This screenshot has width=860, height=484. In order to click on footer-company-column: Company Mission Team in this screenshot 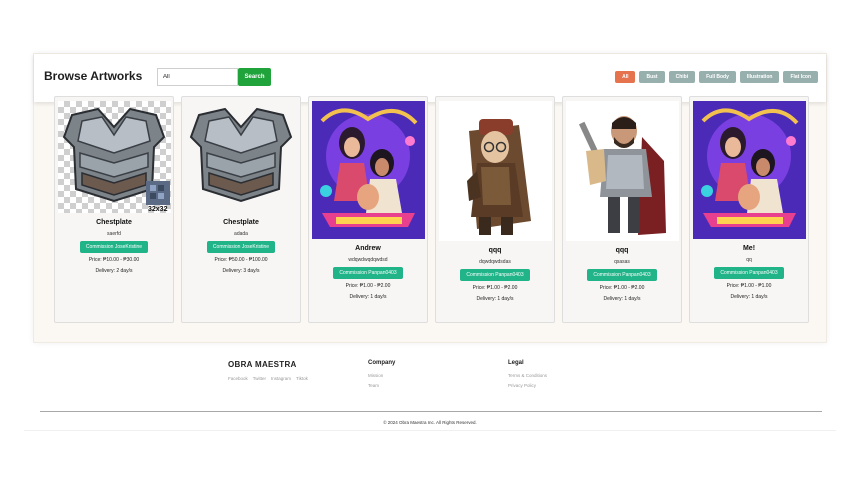, I will do `click(381, 374)`.